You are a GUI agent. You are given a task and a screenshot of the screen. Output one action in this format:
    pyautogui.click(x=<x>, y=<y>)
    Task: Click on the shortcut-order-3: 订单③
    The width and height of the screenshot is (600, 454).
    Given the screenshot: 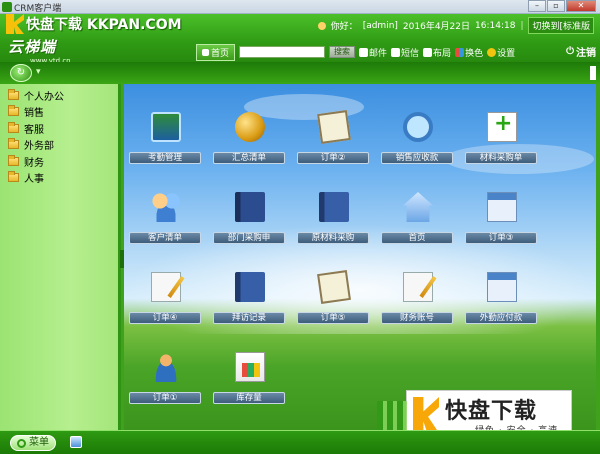 What is the action you would take?
    pyautogui.click(x=501, y=222)
    